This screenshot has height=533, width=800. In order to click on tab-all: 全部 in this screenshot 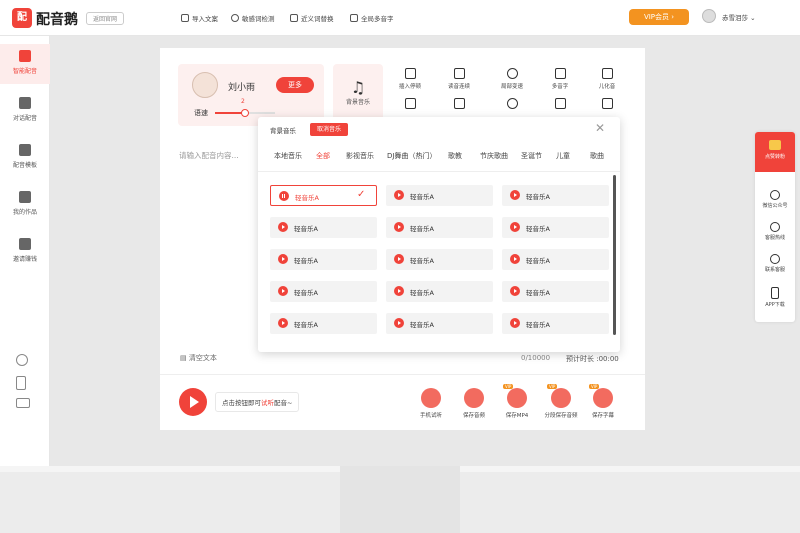, I will do `click(323, 156)`.